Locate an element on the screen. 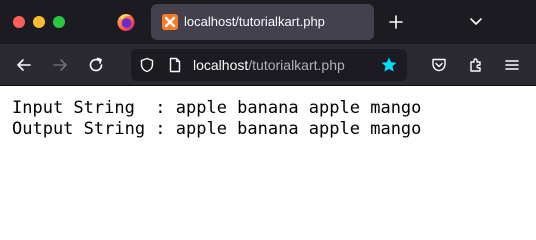 This screenshot has height=240, width=536. hamburger-menu-icon is located at coordinates (512, 65).